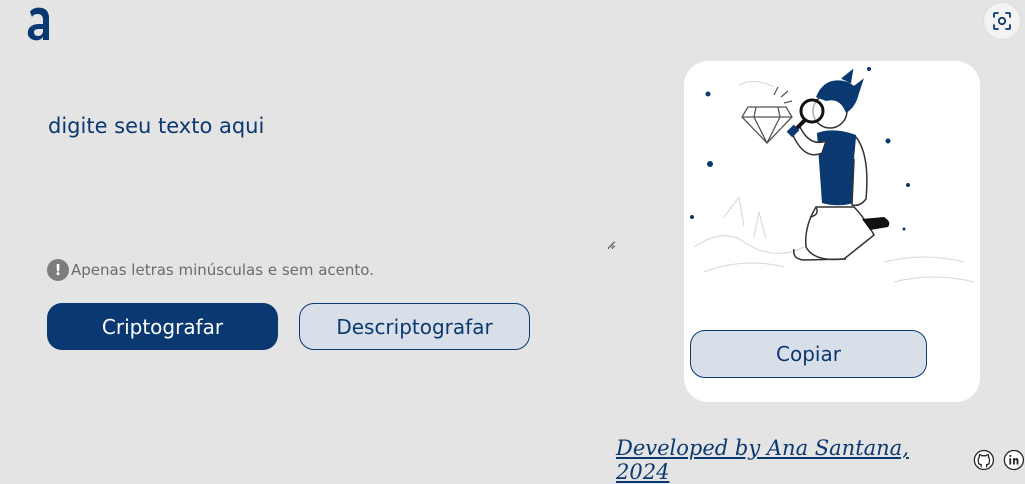 The width and height of the screenshot is (1025, 484). I want to click on decrypt-button: Descriptografar, so click(414, 326).